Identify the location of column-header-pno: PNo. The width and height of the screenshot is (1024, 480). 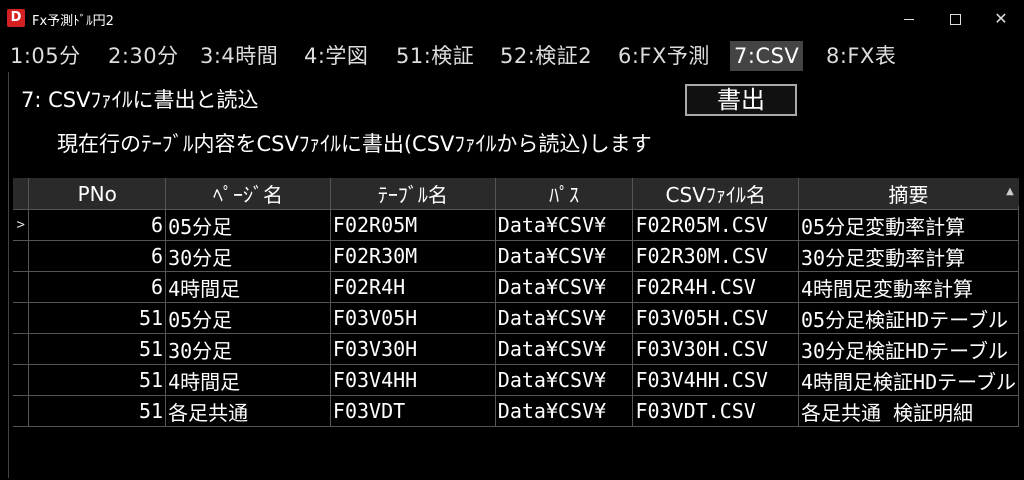
(97, 194).